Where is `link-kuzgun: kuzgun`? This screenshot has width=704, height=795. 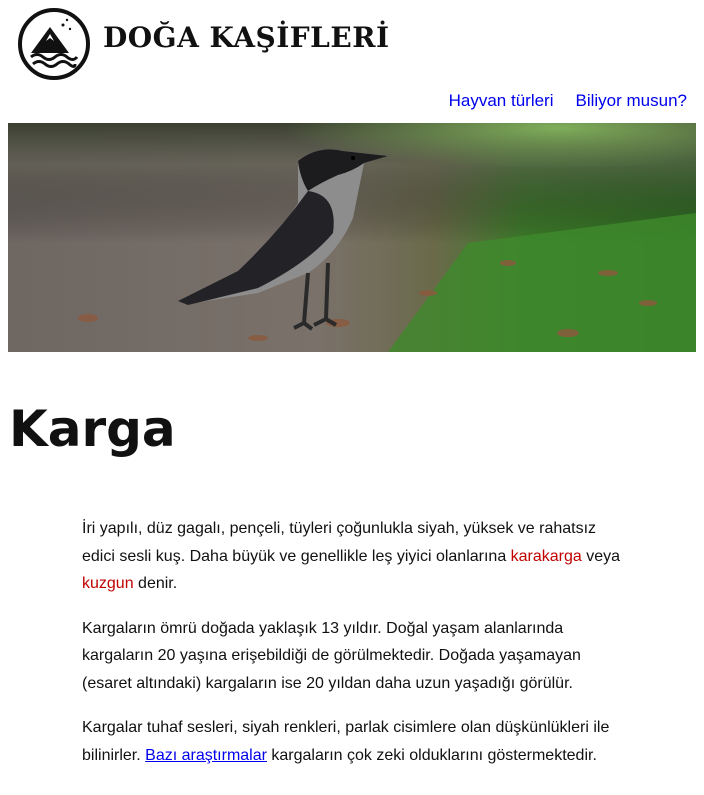
link-kuzgun: kuzgun is located at coordinates (108, 583).